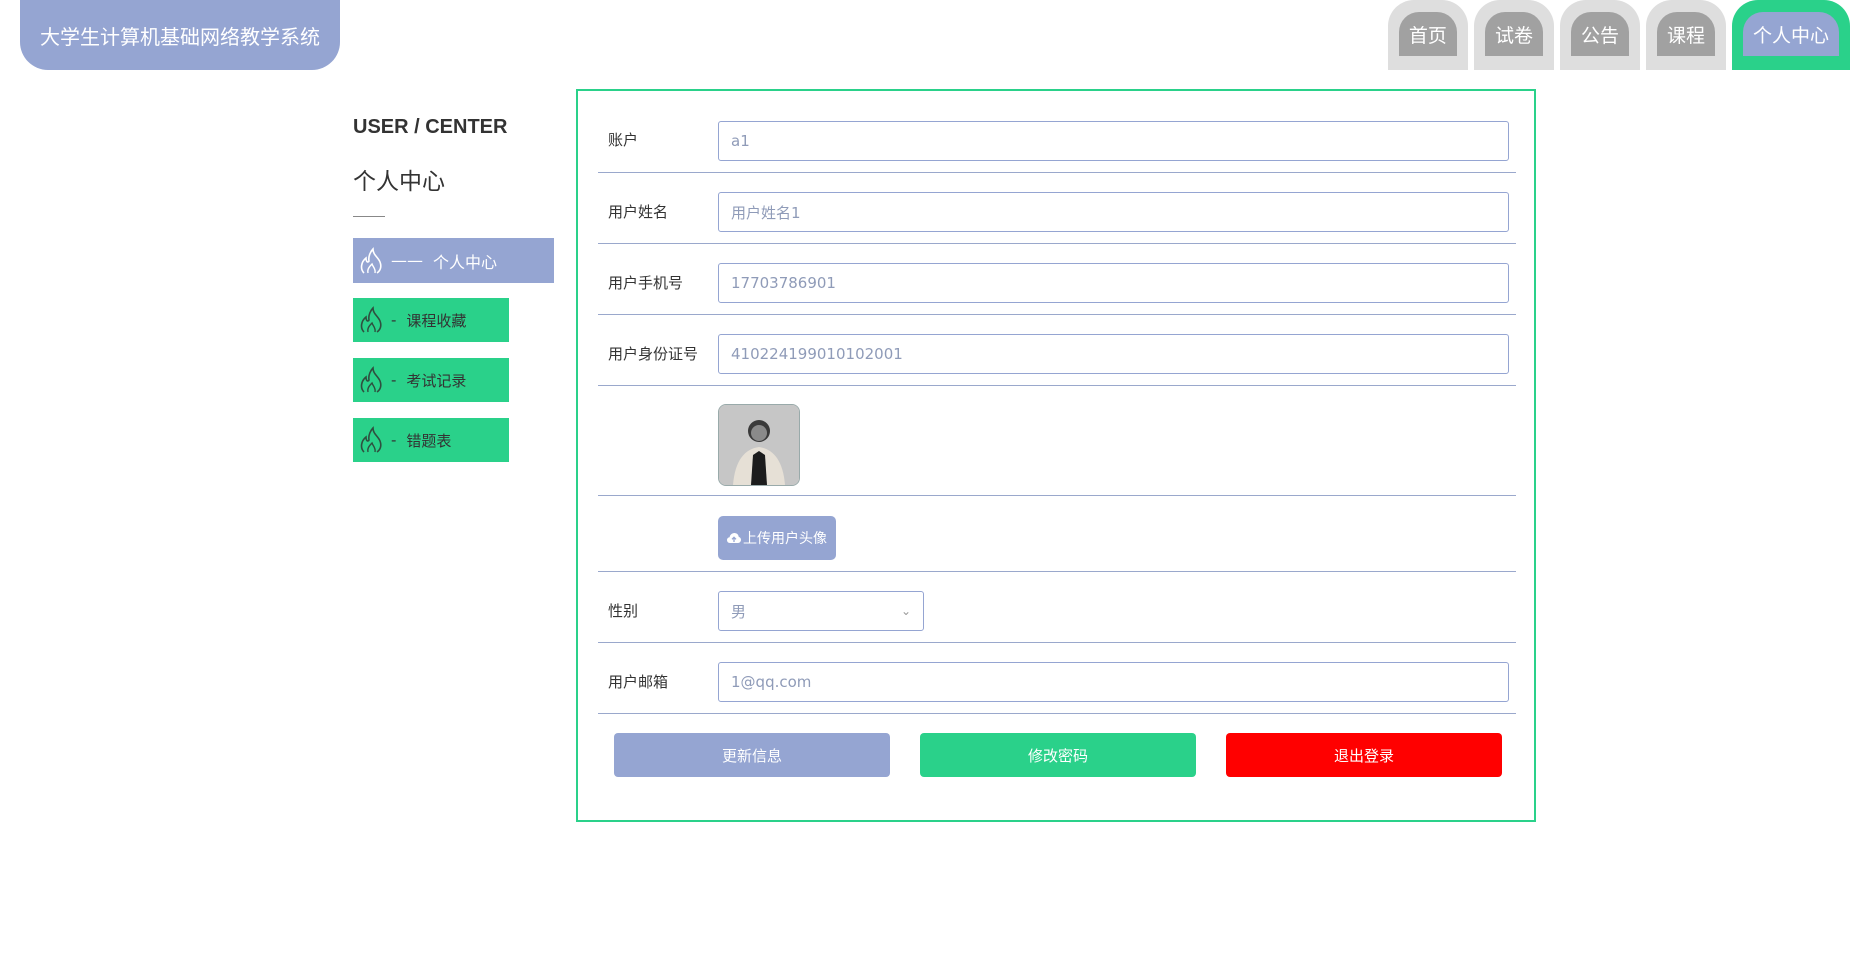 The height and width of the screenshot is (958, 1872). Describe the element at coordinates (752, 755) in the screenshot. I see `update-info-button: 更新信息` at that location.